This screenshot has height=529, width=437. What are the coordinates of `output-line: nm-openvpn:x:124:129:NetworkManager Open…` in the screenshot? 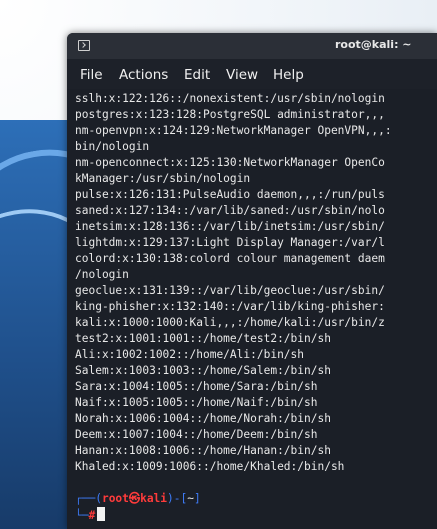 It's located at (233, 130).